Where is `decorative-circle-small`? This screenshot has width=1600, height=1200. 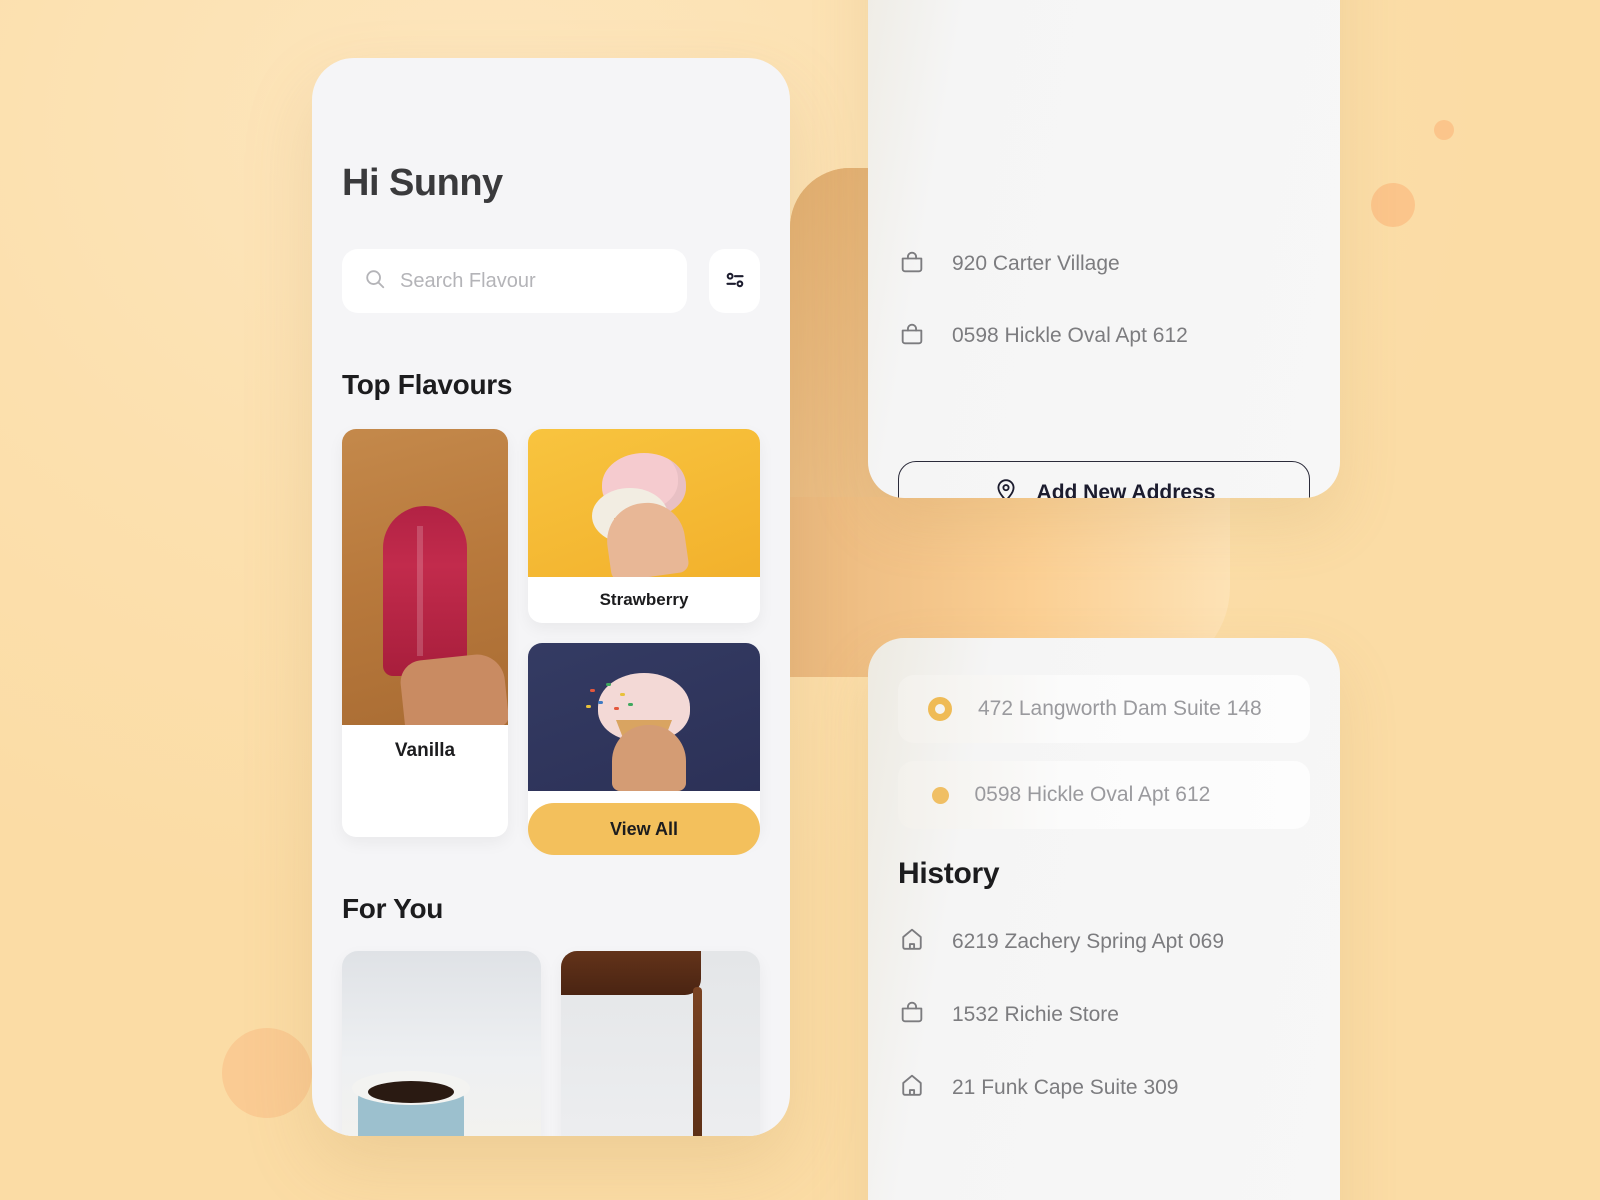
decorative-circle-small is located at coordinates (1444, 130).